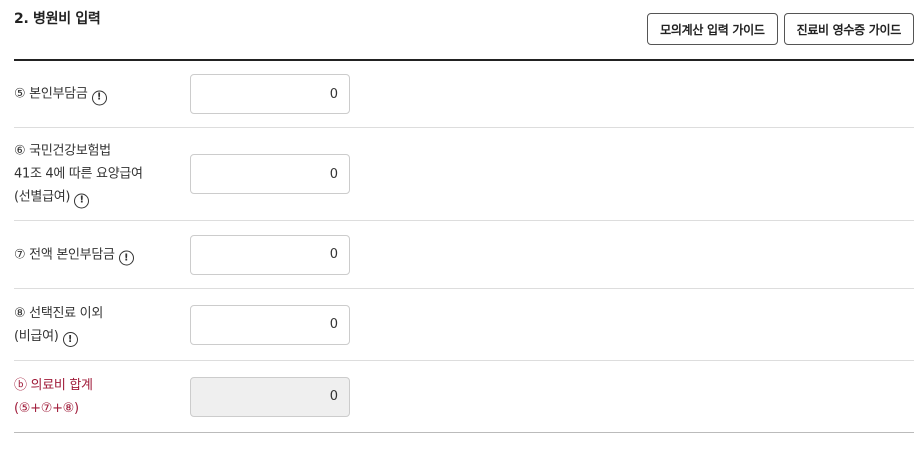 This screenshot has width=924, height=449. I want to click on selective-benefit-input, so click(270, 174).